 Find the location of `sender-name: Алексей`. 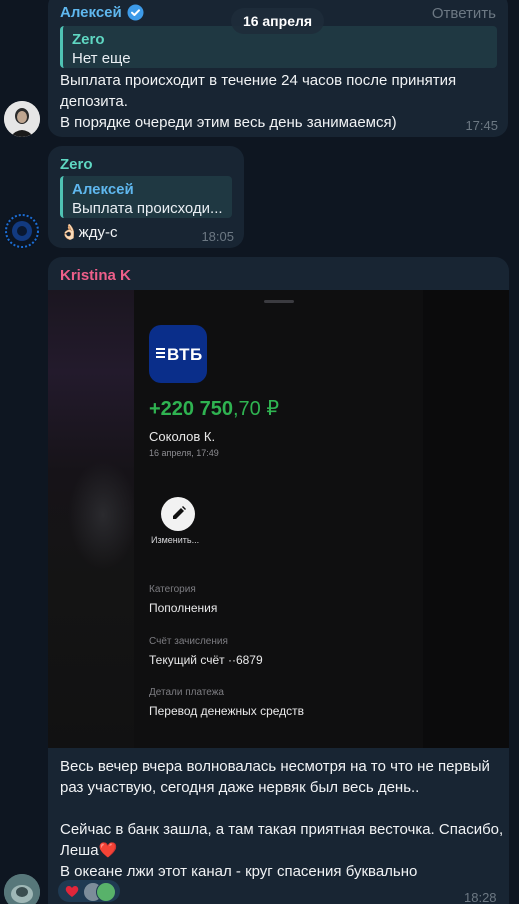

sender-name: Алексей is located at coordinates (91, 12).